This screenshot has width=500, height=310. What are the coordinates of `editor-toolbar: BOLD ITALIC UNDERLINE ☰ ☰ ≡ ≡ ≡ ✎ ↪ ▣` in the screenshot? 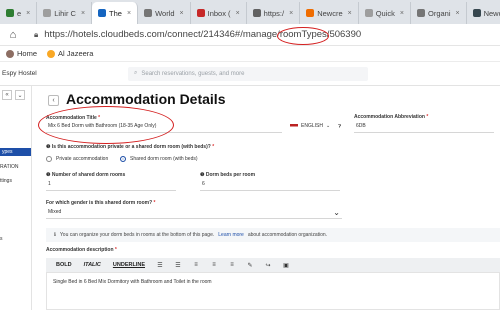 It's located at (273, 265).